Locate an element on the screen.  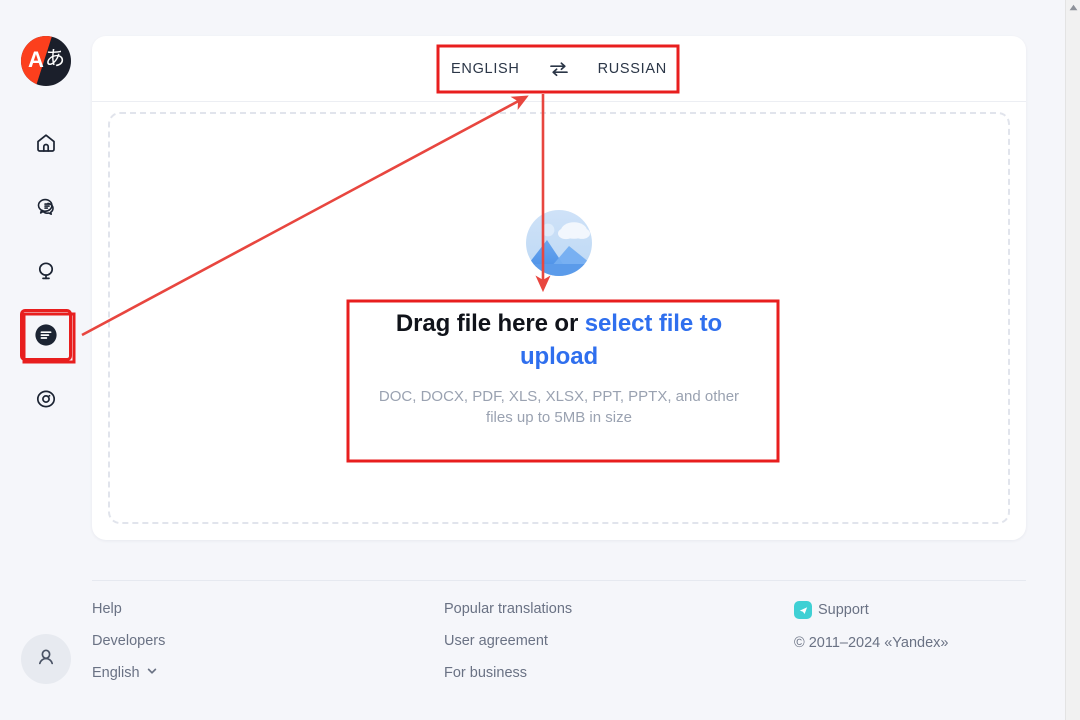
sidebar-item-home is located at coordinates (46, 143).